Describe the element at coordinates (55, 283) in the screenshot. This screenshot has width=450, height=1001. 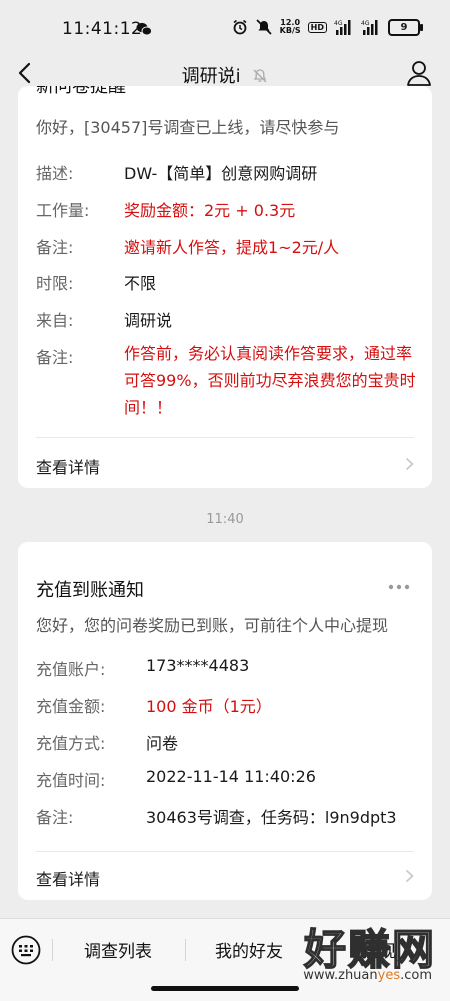
I see `field-label: 时限:` at that location.